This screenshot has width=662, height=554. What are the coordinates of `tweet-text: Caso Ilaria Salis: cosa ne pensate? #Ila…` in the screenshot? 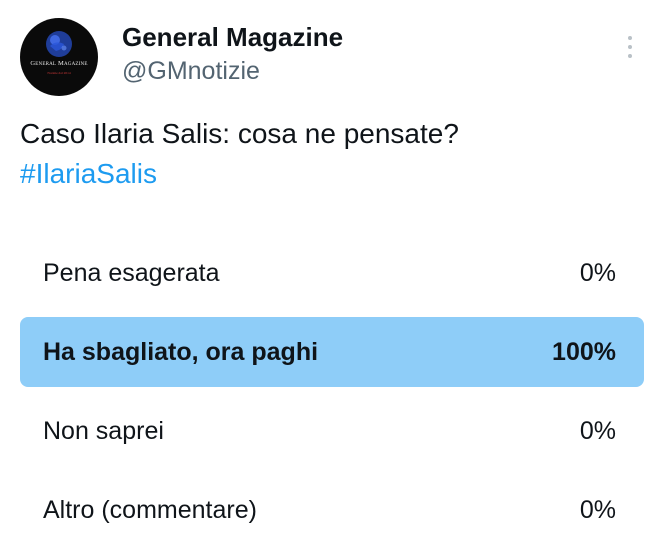 It's located at (331, 154).